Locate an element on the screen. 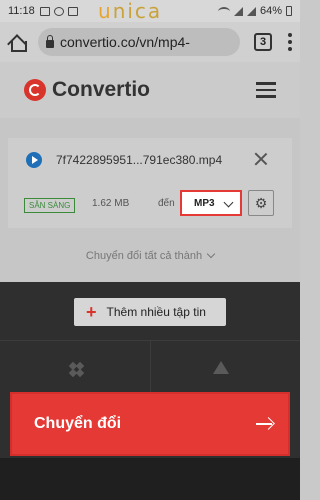 The width and height of the screenshot is (320, 500). gear-icon: ⚙ is located at coordinates (261, 202).